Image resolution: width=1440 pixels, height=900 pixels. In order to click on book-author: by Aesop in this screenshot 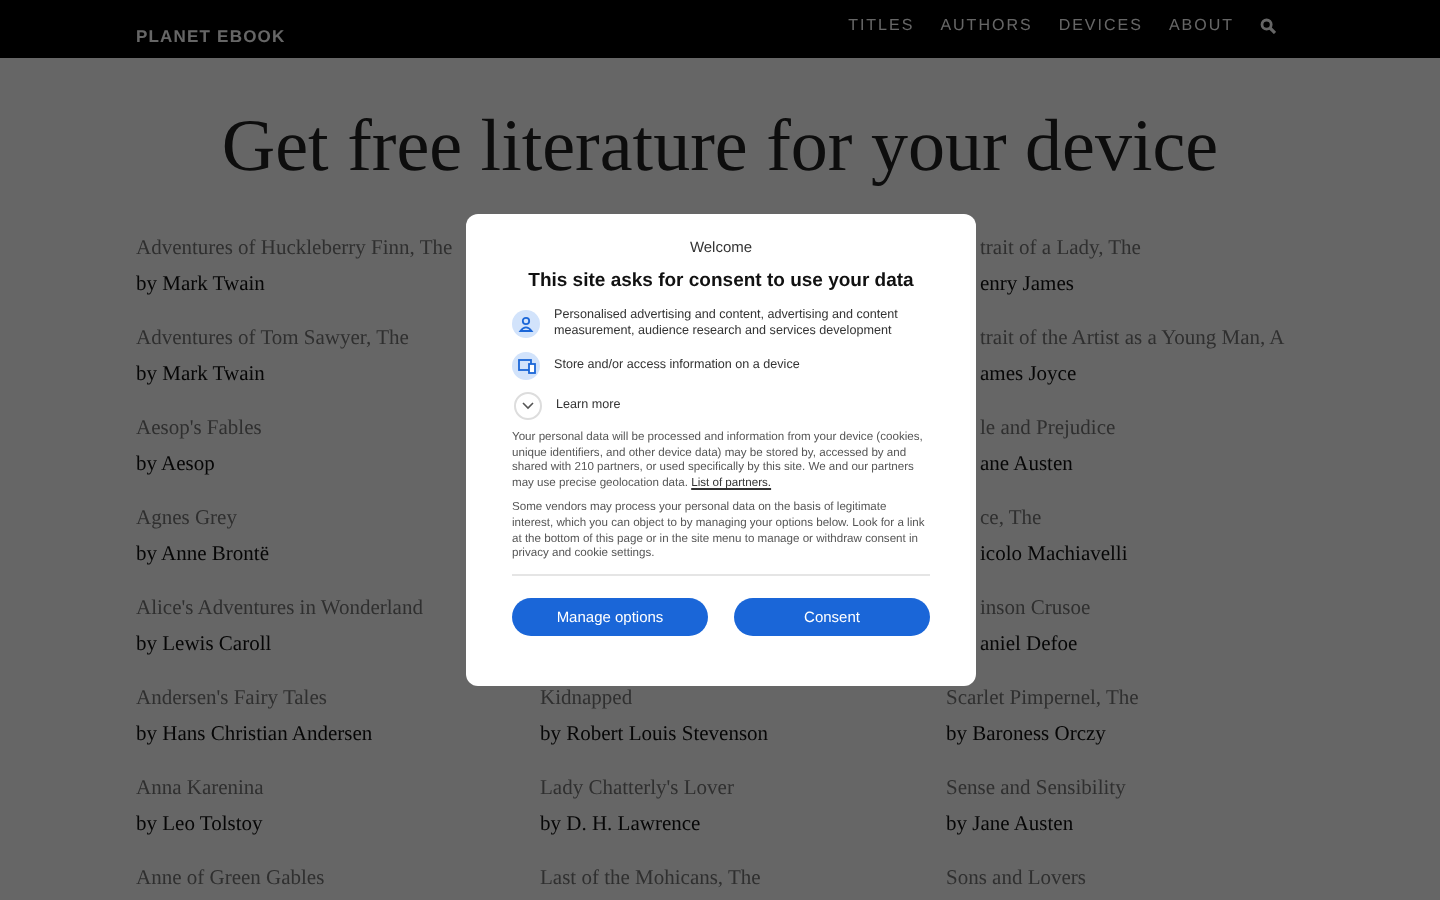, I will do `click(175, 466)`.